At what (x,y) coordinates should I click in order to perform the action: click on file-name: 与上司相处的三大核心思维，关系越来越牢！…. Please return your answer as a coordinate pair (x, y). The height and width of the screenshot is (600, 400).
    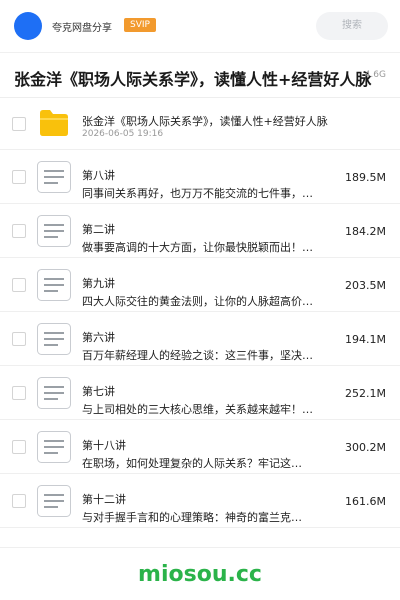
    Looking at the image, I should click on (197, 409).